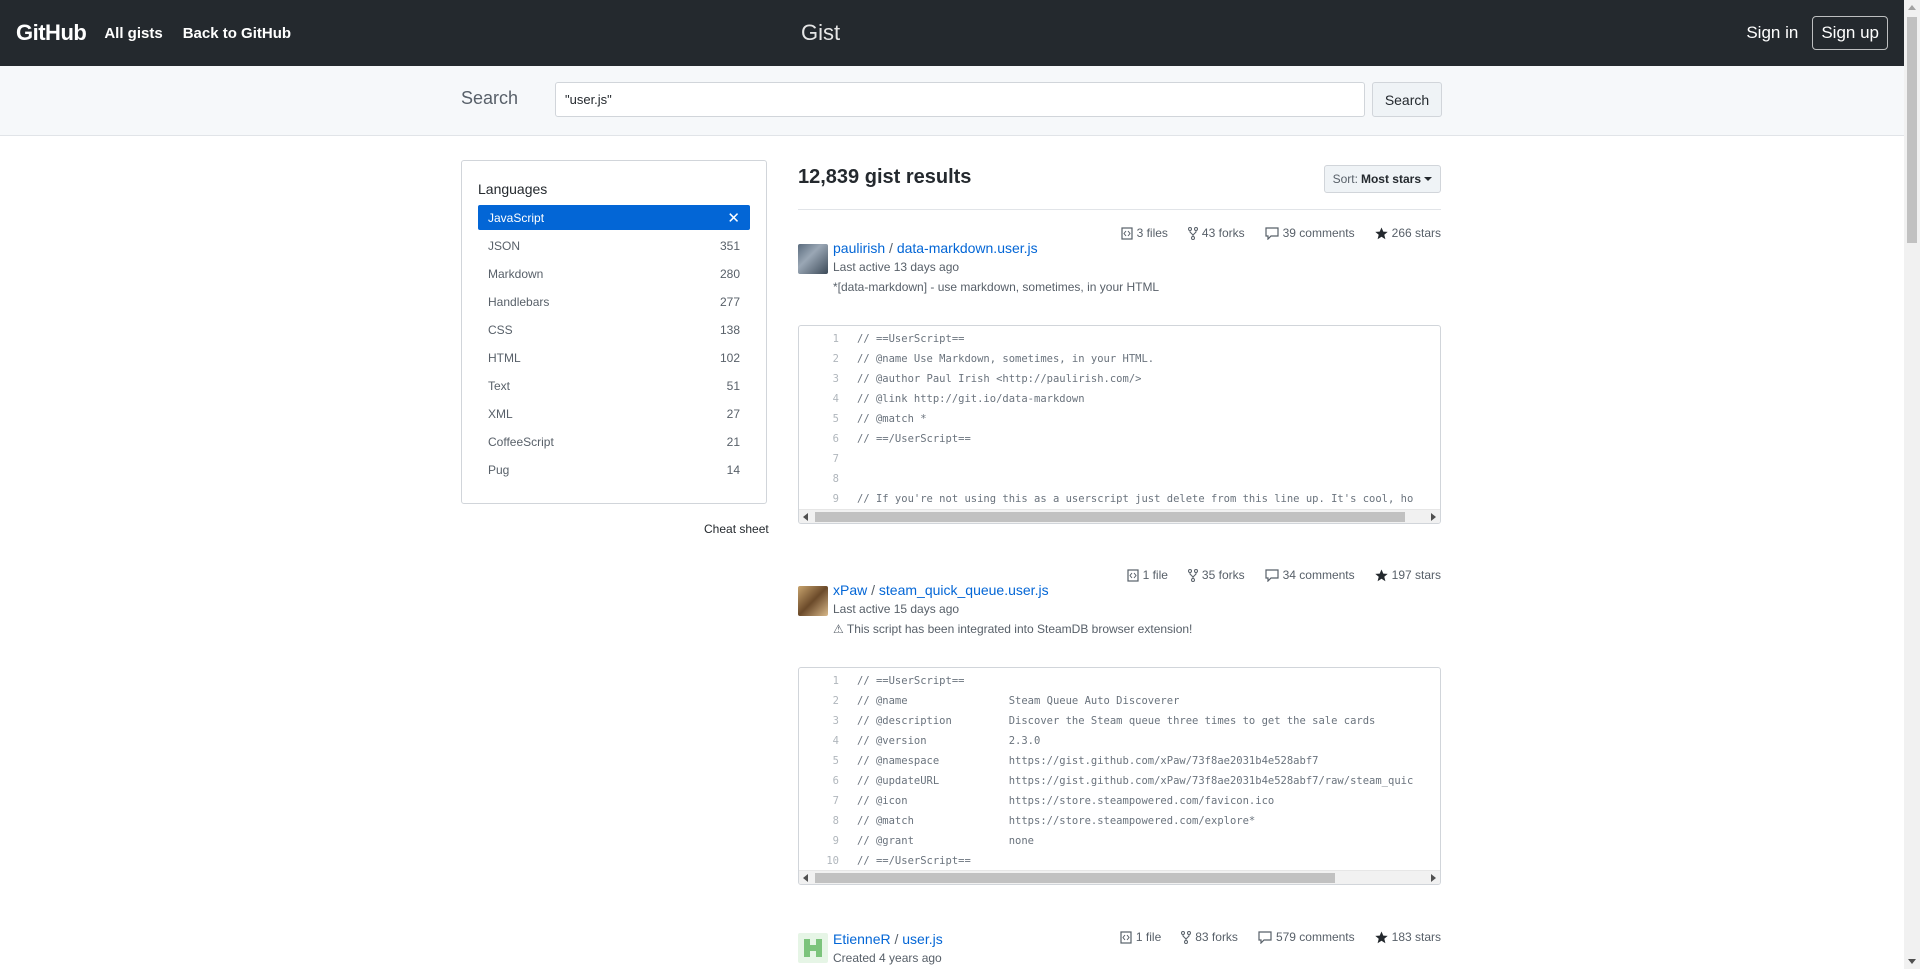  What do you see at coordinates (1912, 130) in the screenshot?
I see `page-scrollbar-thumb` at bounding box center [1912, 130].